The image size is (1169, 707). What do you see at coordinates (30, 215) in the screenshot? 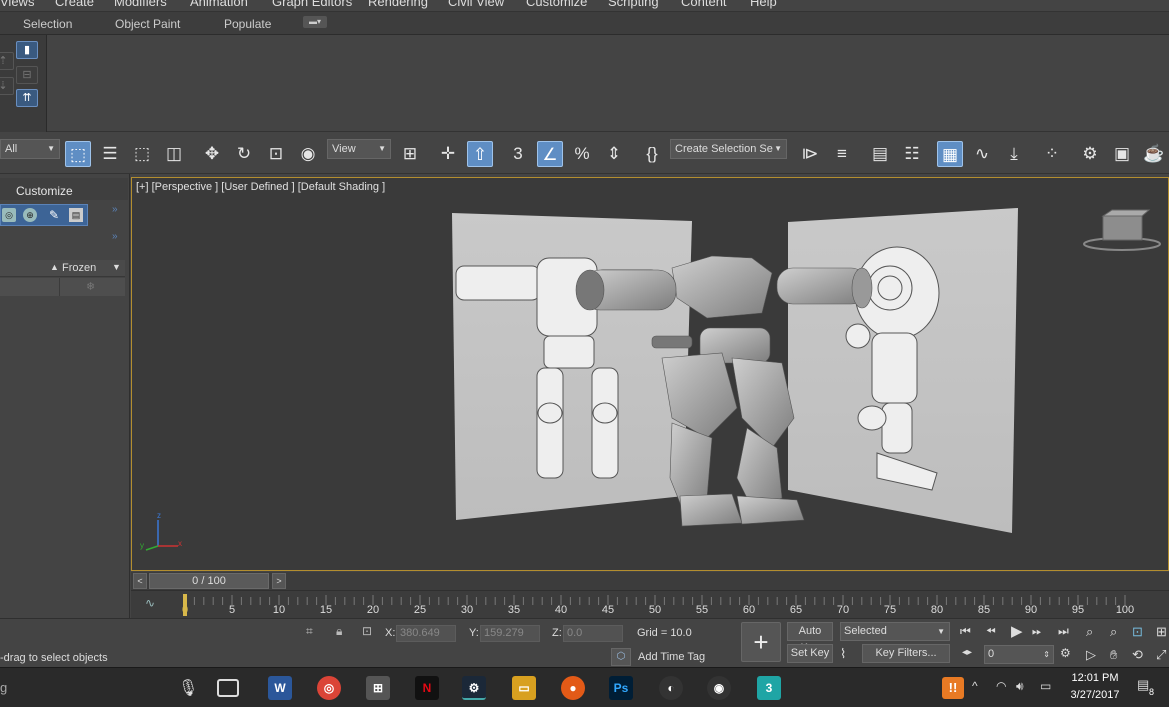
I see `utilities-icon: ⊕` at bounding box center [30, 215].